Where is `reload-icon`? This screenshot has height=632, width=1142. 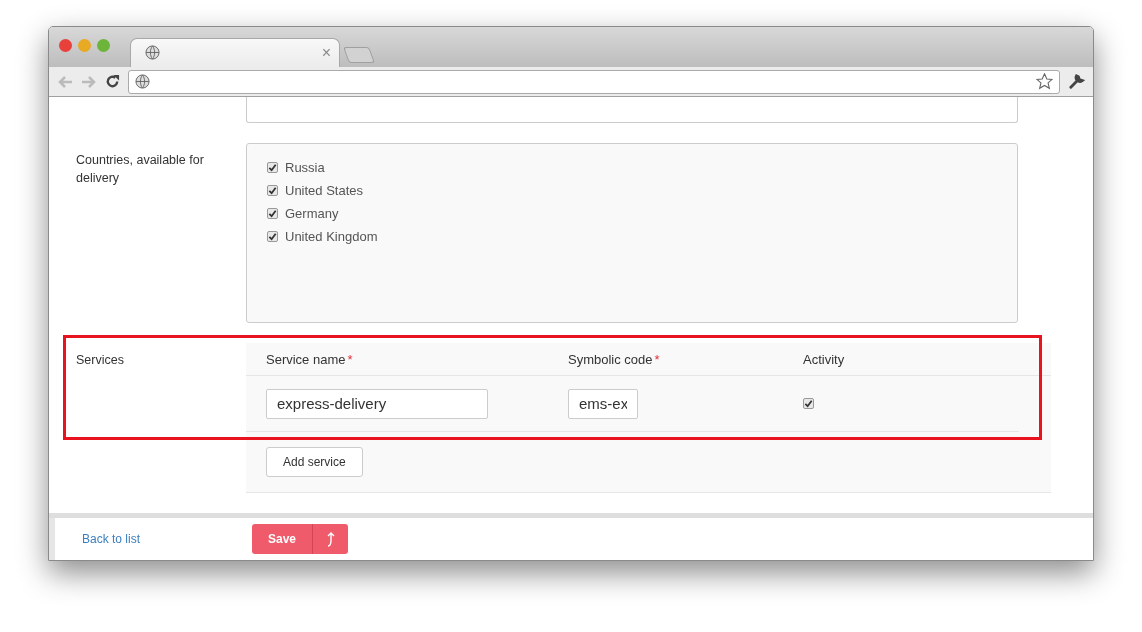
reload-icon is located at coordinates (112, 81).